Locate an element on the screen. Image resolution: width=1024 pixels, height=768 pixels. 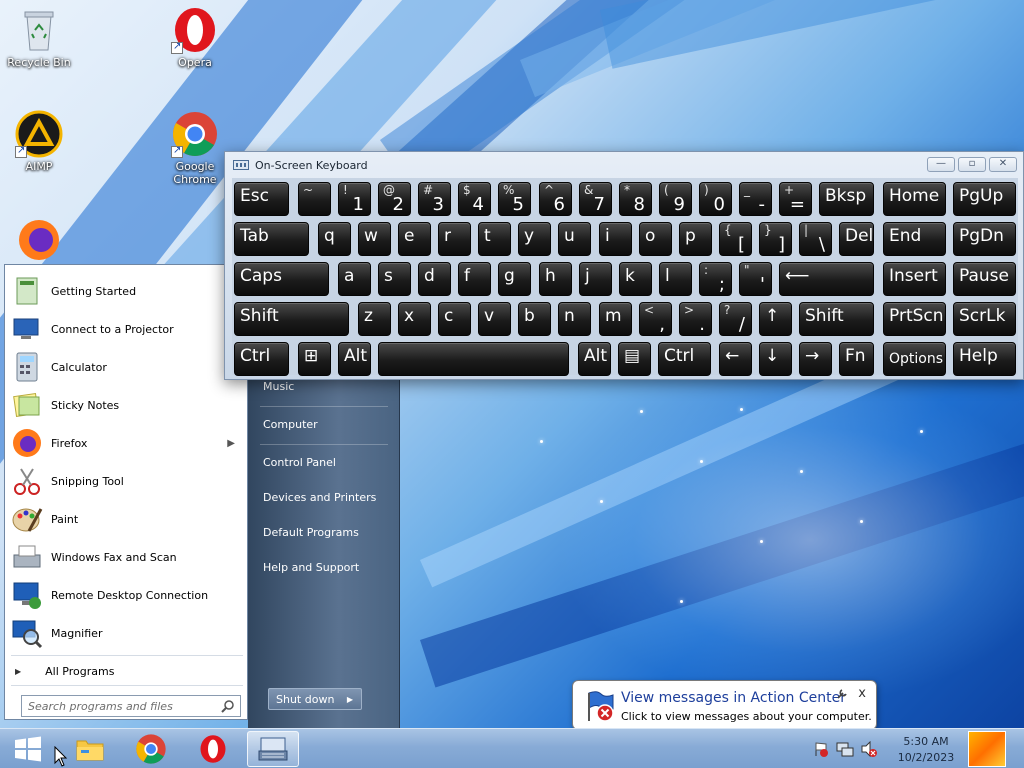
key-left: ← is located at coordinates (735, 359).